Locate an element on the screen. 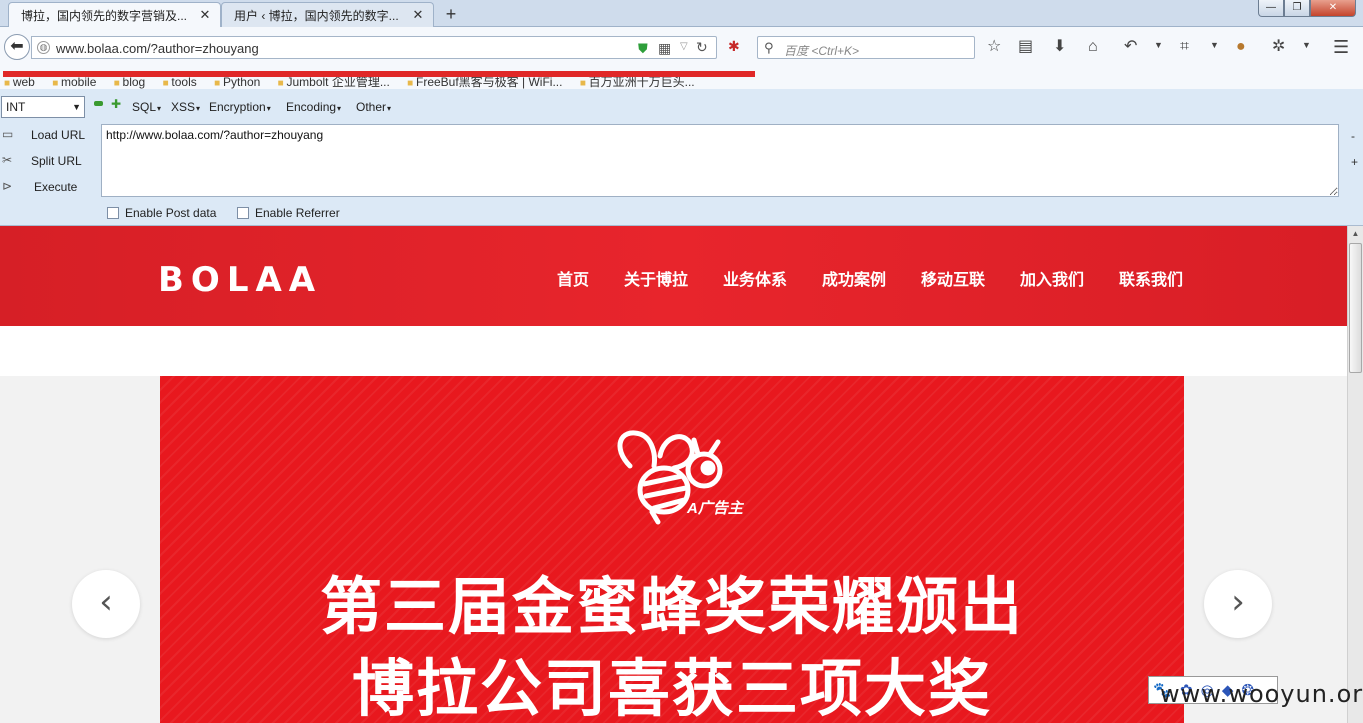  crop-icon: ⌗ is located at coordinates (1184, 47).